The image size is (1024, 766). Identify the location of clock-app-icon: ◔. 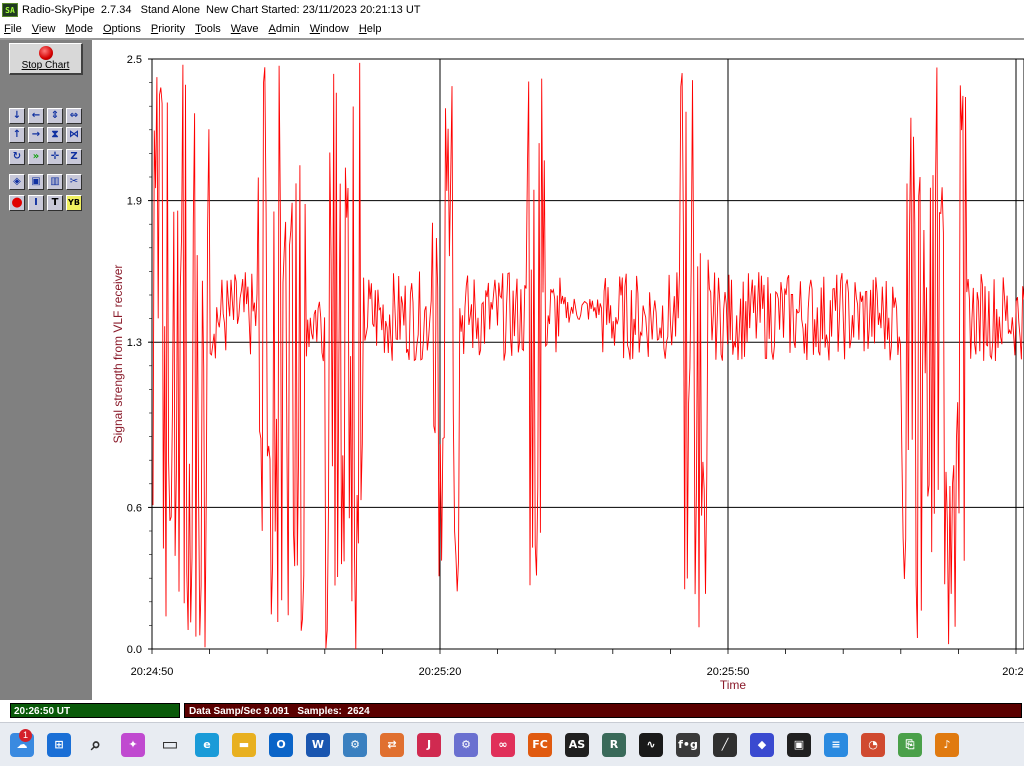
(873, 745).